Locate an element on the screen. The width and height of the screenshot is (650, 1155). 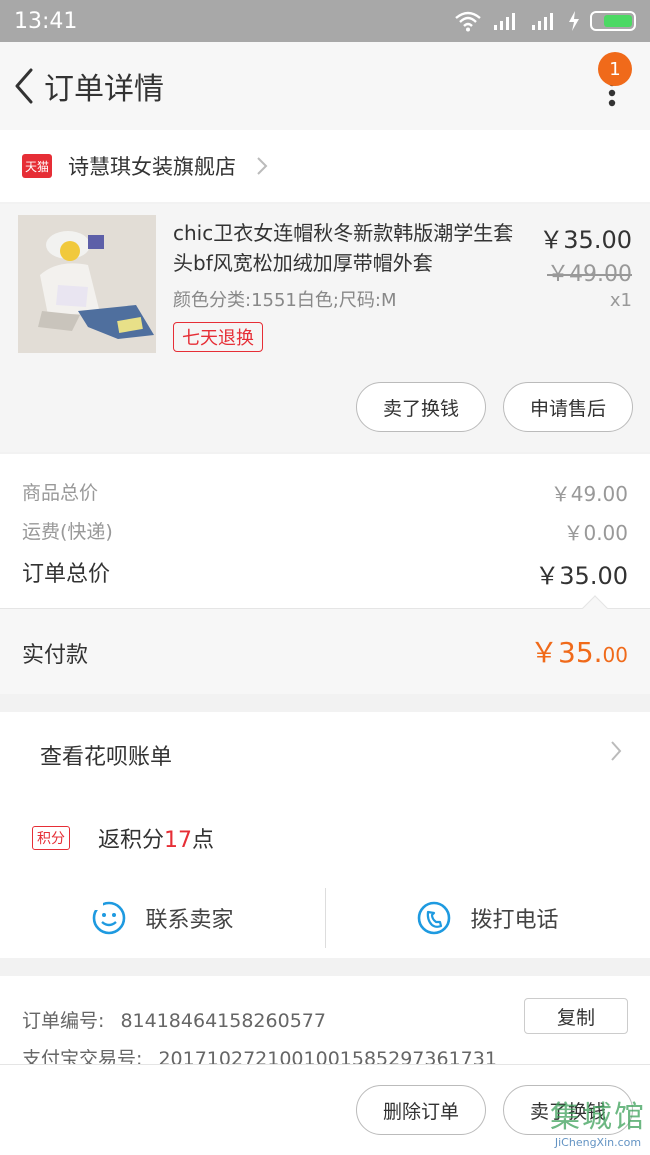
watermark-sub: JiChengXin.com is located at coordinates (598, 1142).